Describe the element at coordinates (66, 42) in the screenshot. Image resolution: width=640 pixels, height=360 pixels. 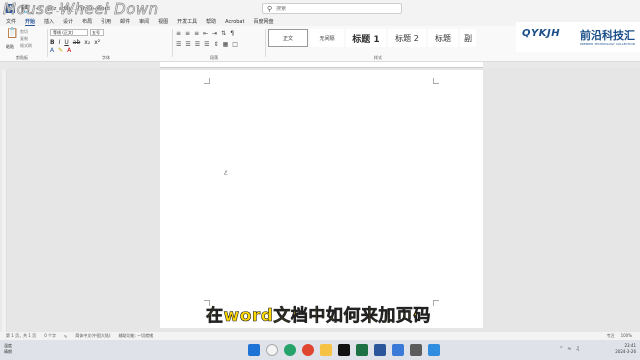
I see `underline-button: U` at that location.